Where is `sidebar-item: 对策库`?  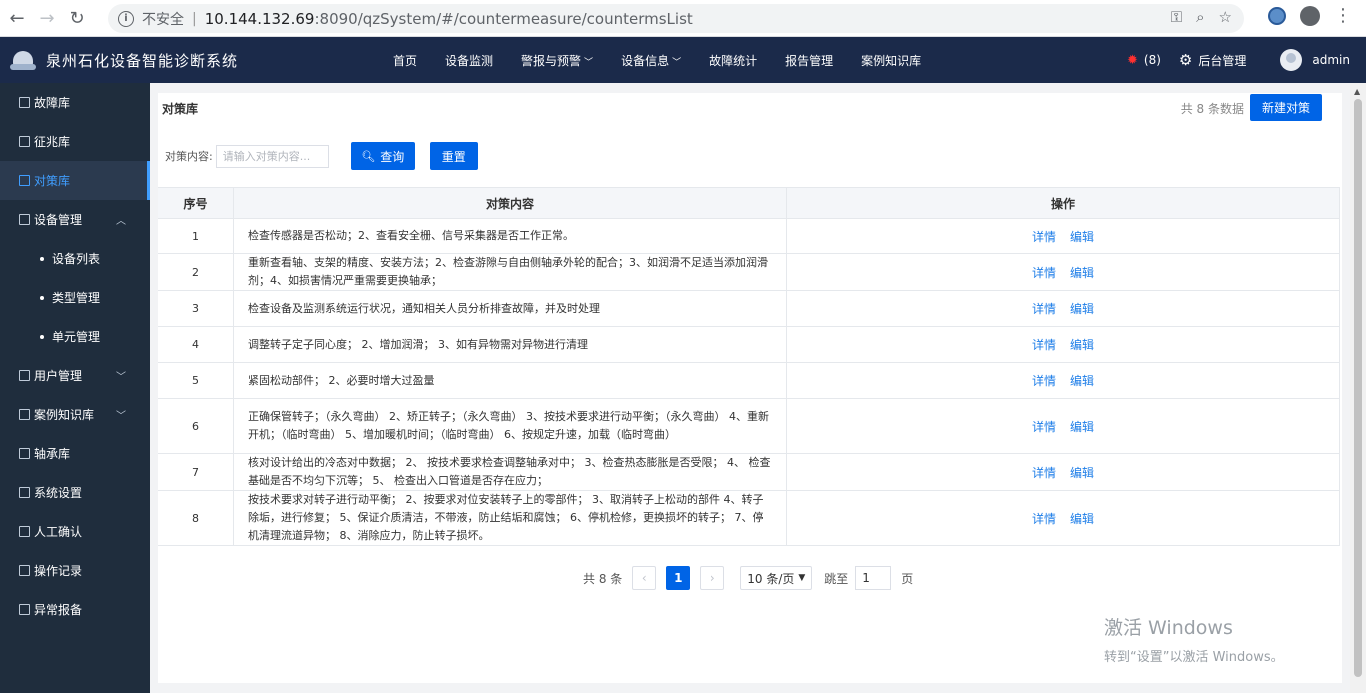
sidebar-item: 对策库 is located at coordinates (75, 180).